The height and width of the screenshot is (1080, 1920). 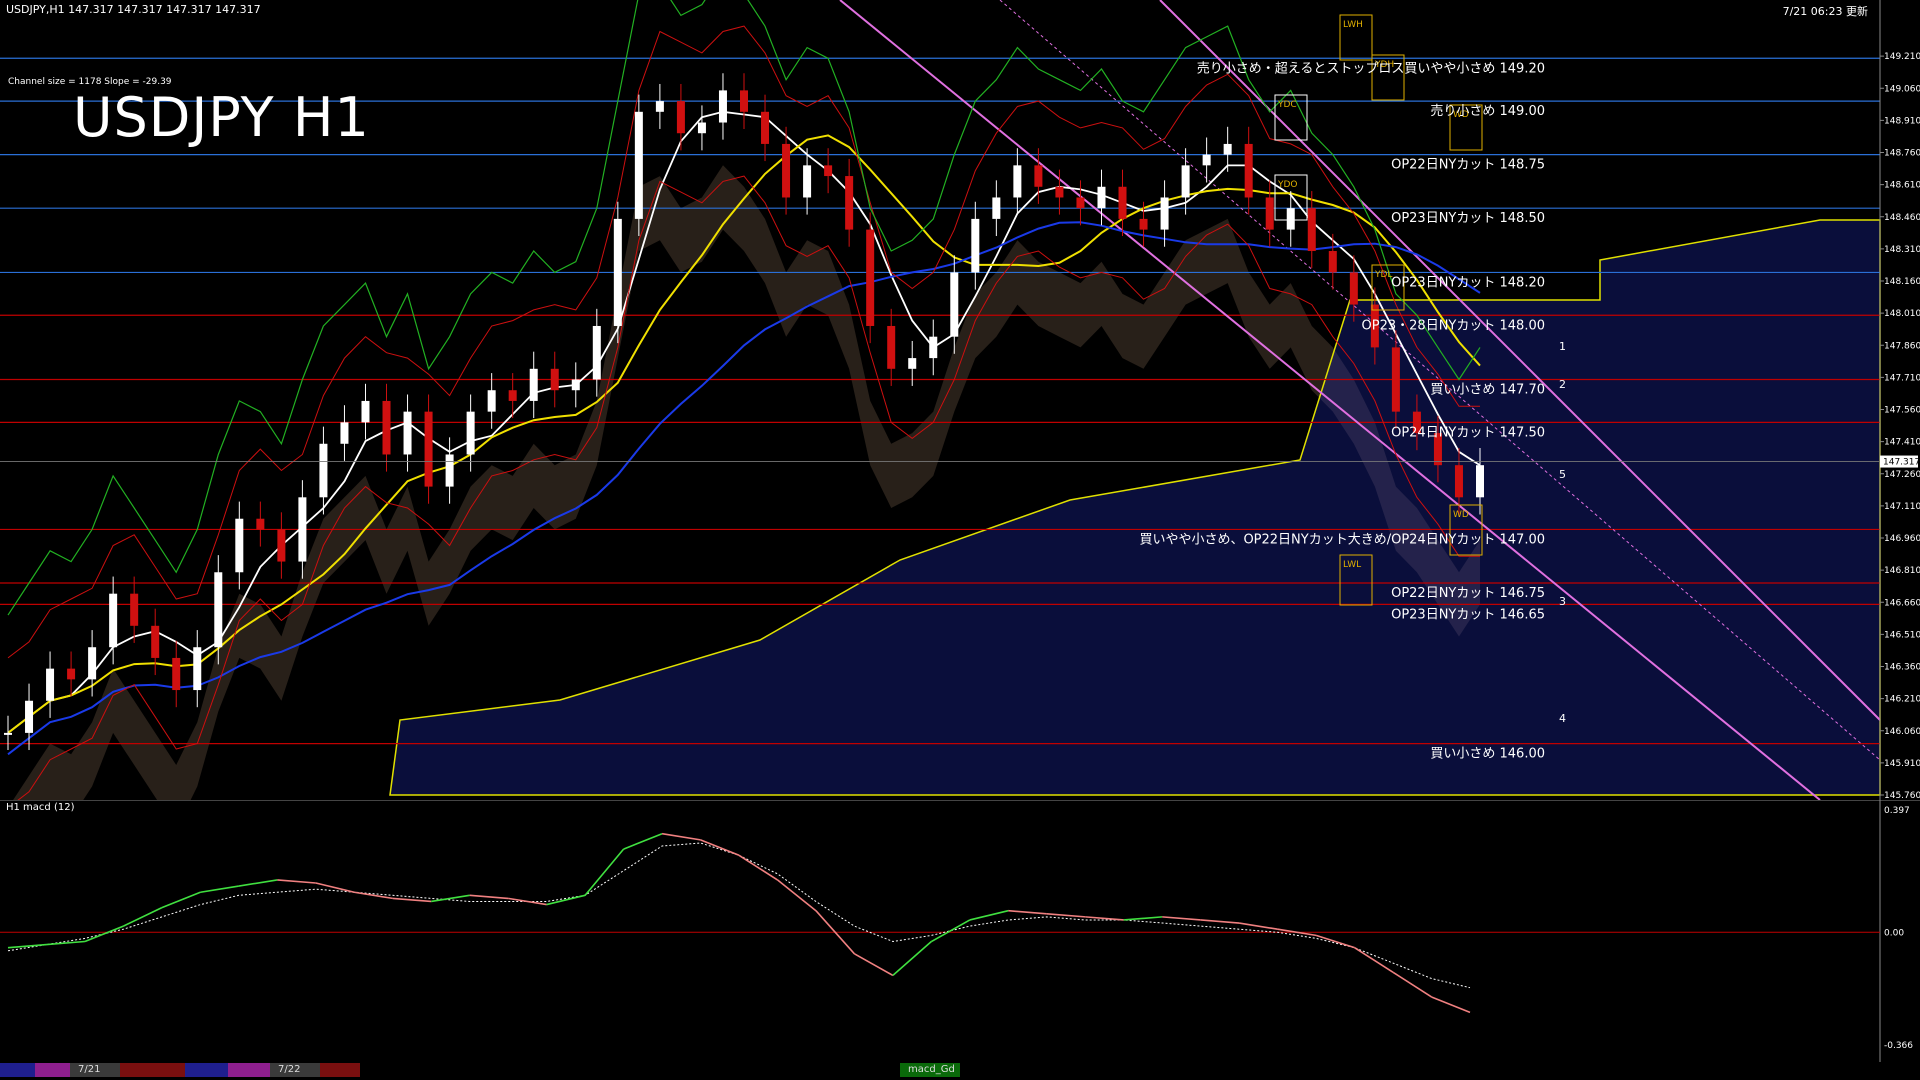 What do you see at coordinates (1468, 282) in the screenshot?
I see `level-label: OP23日NYカット 148.20` at bounding box center [1468, 282].